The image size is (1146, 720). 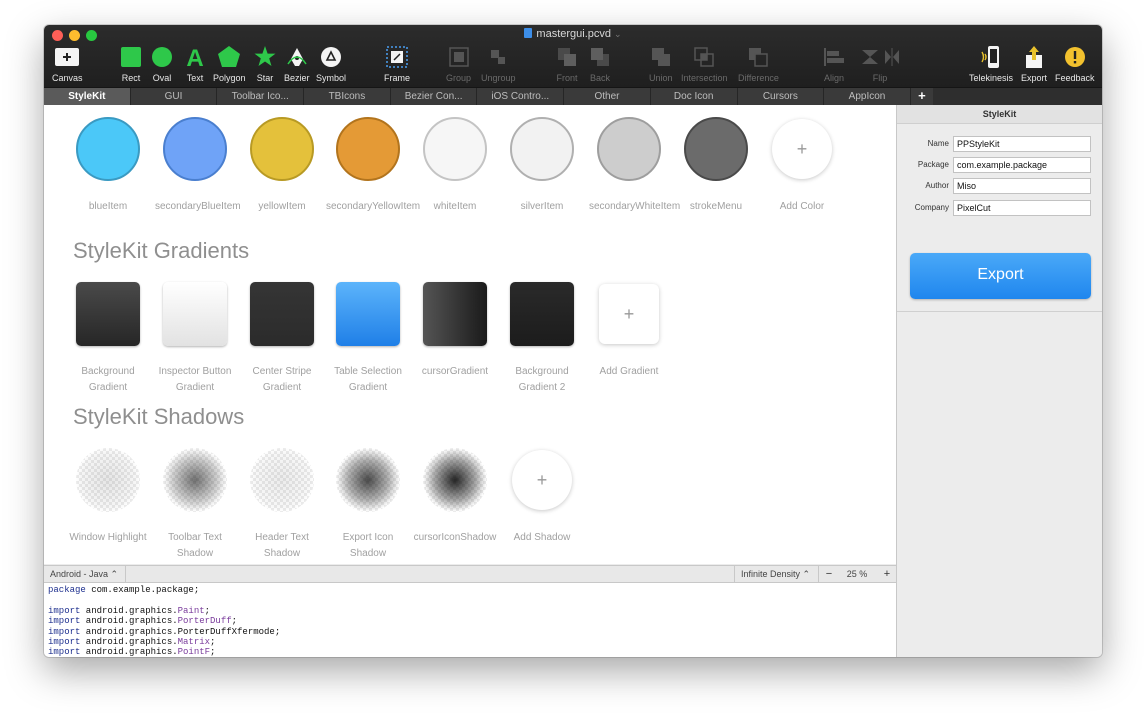 I want to click on align-tool: Align, so click(x=834, y=64).